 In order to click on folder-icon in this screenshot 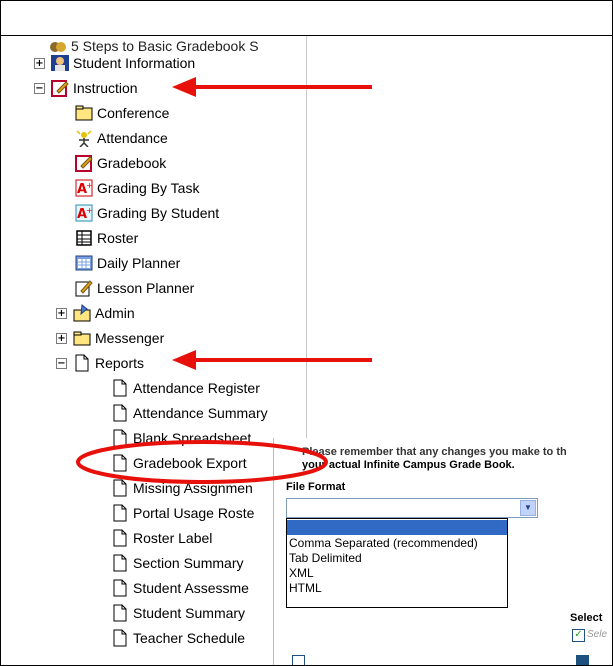, I will do `click(82, 338)`.